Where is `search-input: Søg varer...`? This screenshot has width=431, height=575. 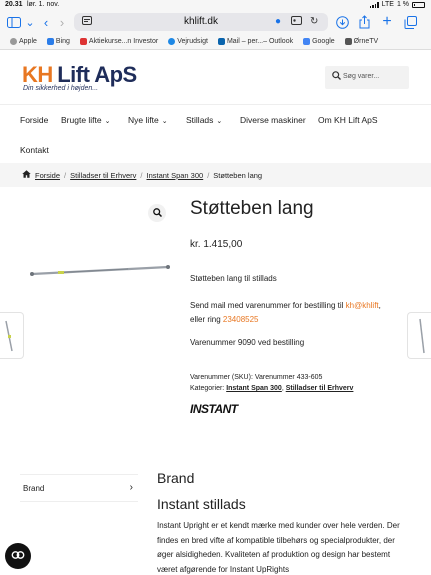
search-input: Søg varer... is located at coordinates (367, 77).